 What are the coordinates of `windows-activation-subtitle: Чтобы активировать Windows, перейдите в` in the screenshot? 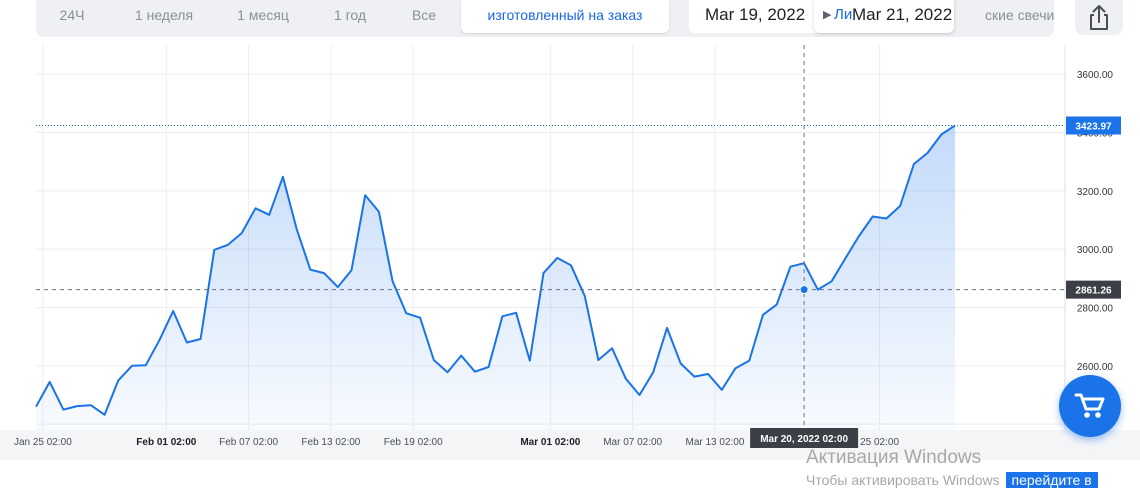 It's located at (952, 480).